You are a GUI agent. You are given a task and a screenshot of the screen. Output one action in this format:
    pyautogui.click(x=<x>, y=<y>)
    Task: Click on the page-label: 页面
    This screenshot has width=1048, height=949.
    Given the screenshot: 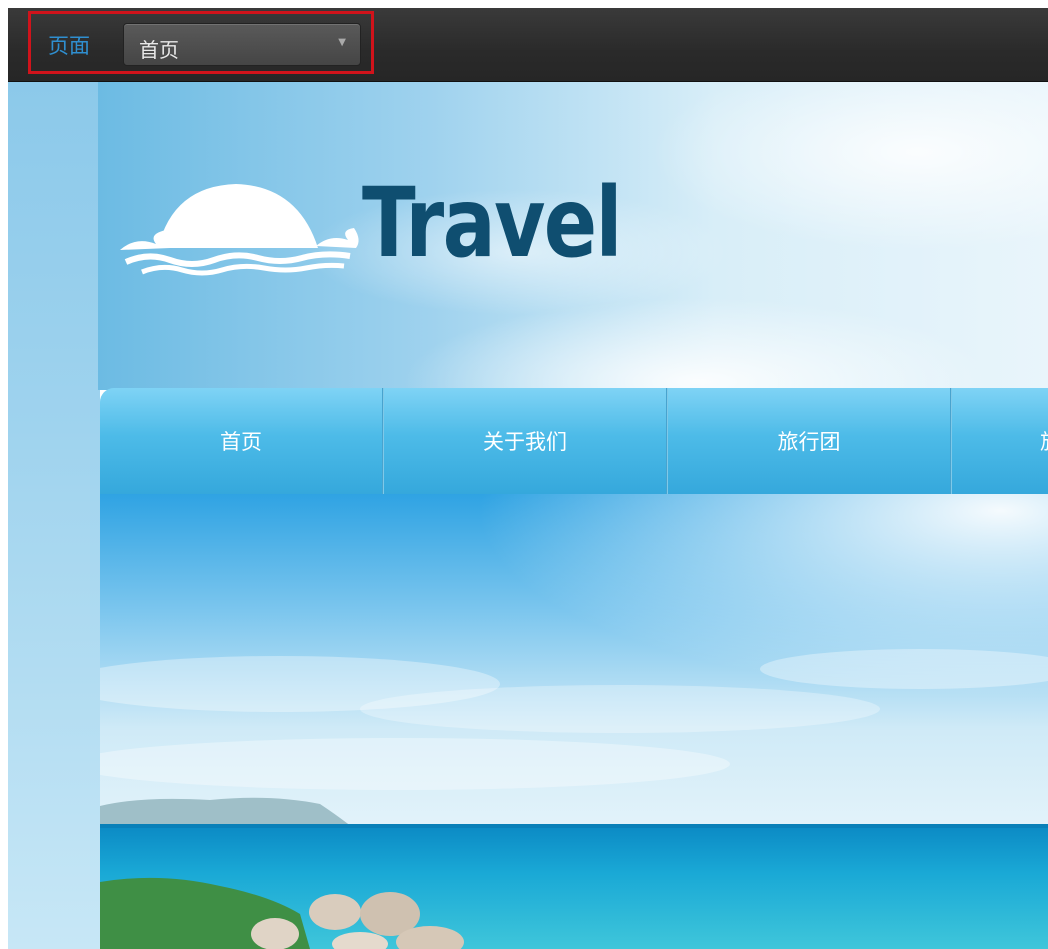 What is the action you would take?
    pyautogui.click(x=69, y=46)
    